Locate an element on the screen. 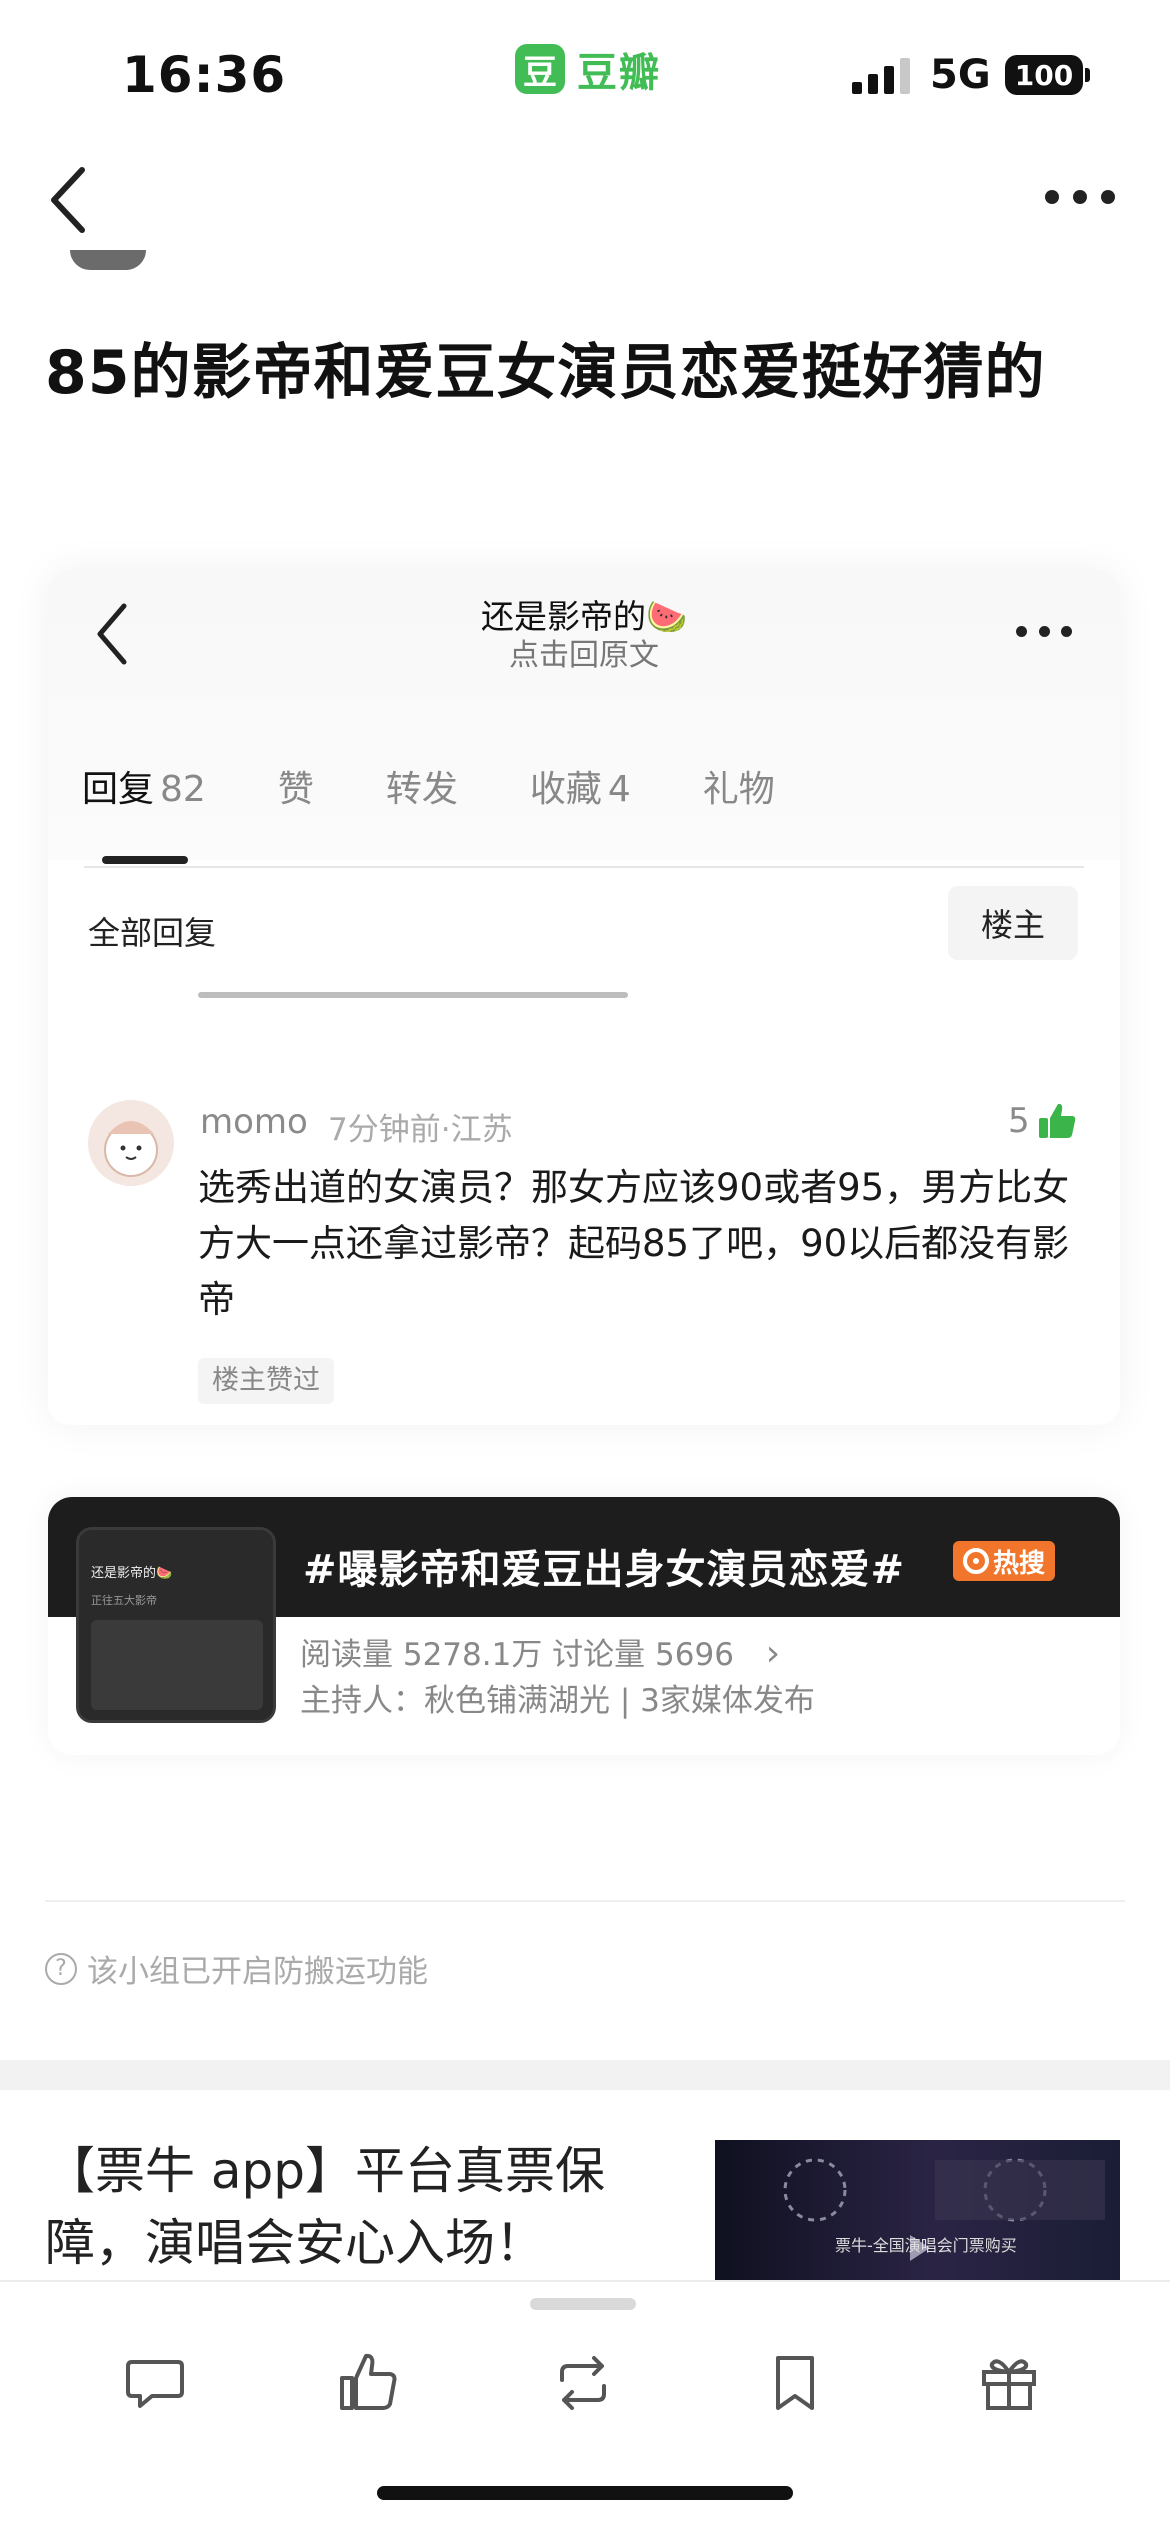  tab-likes: 赞 is located at coordinates (295, 789).